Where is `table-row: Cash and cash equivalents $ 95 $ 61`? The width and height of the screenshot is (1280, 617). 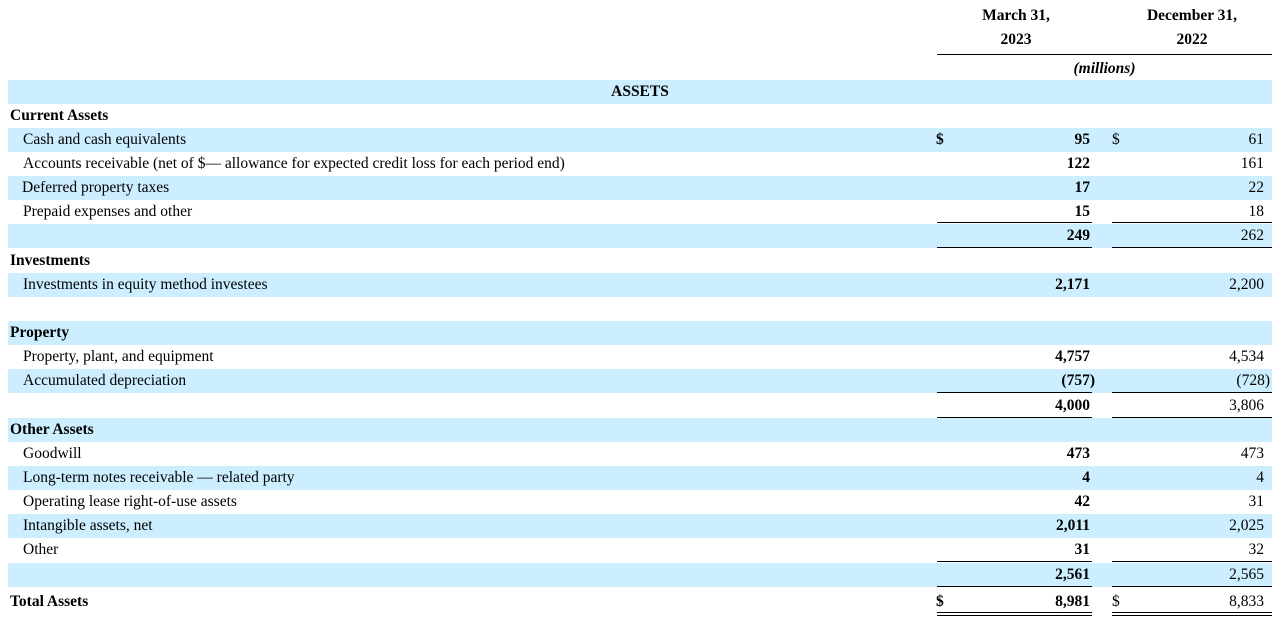 table-row: Cash and cash equivalents $ 95 $ 61 is located at coordinates (640, 140).